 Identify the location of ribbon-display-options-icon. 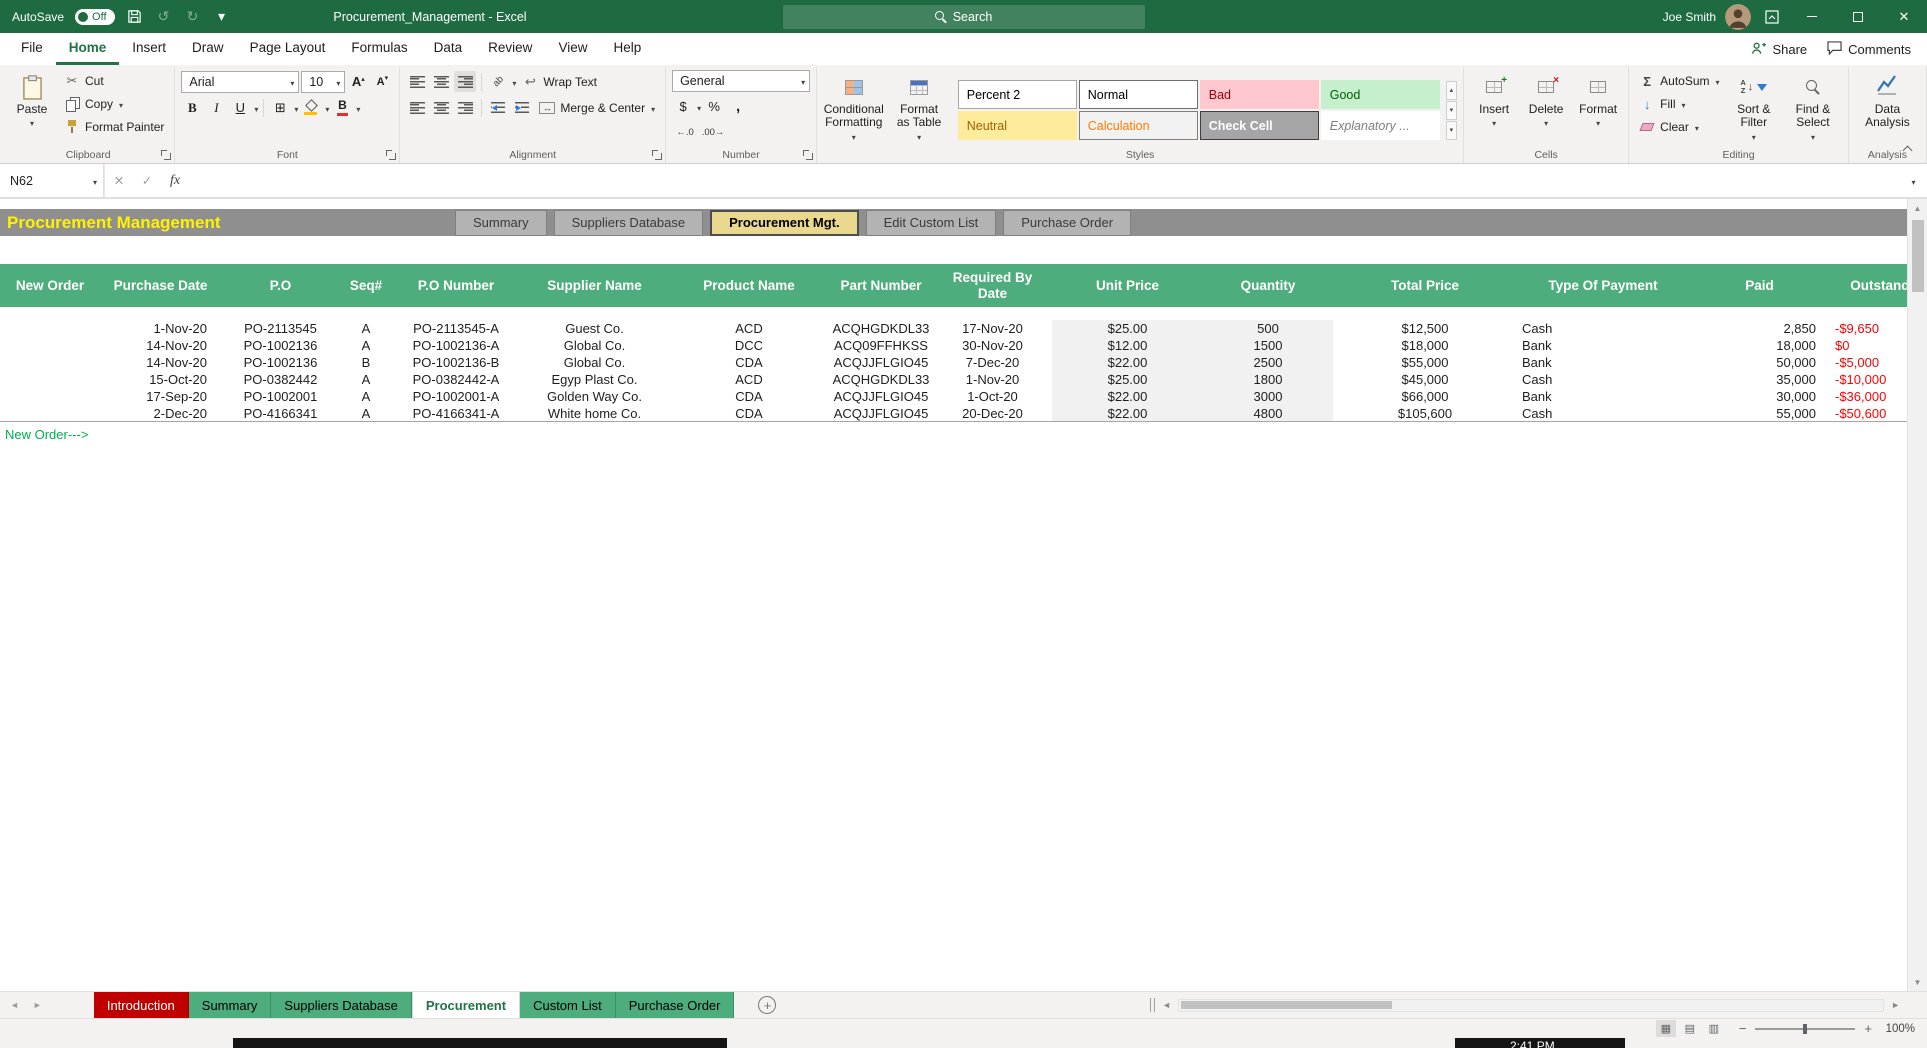
(1772, 16).